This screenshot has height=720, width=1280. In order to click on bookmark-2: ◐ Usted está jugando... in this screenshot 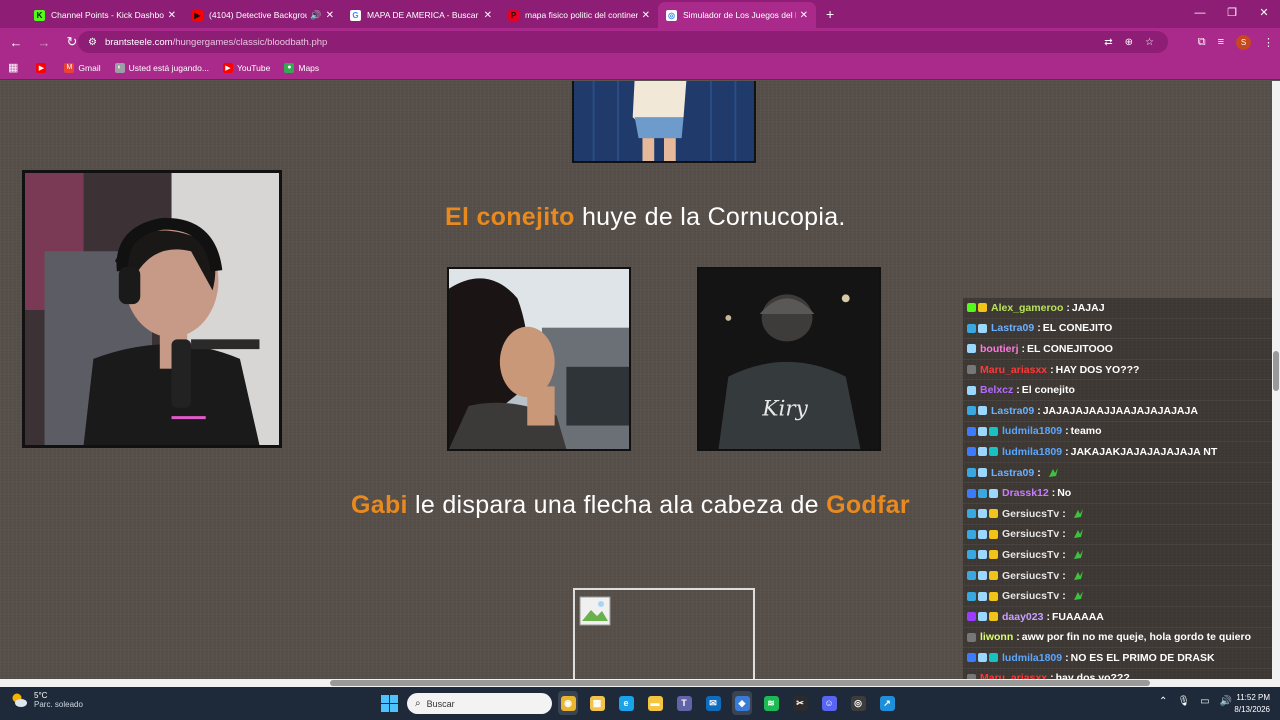, I will do `click(161, 67)`.